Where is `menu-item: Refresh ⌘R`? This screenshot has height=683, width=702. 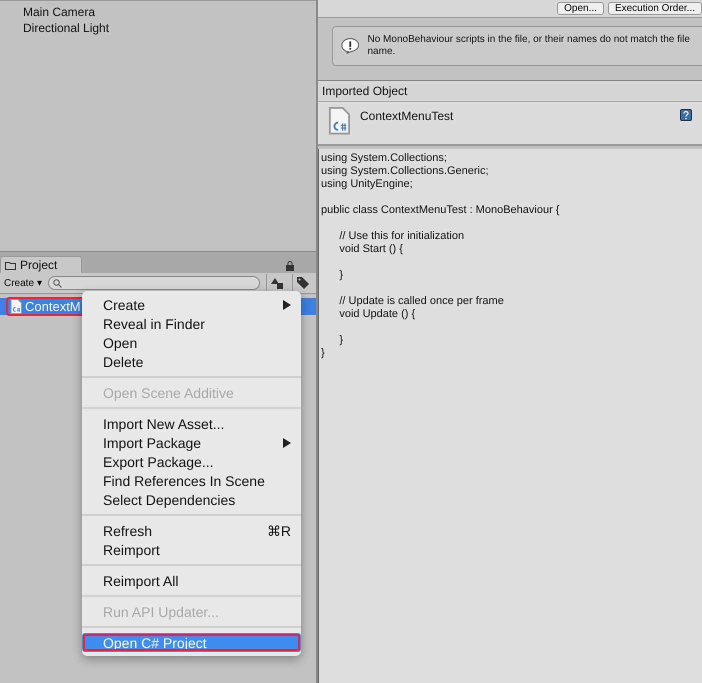 menu-item: Refresh ⌘R is located at coordinates (191, 530).